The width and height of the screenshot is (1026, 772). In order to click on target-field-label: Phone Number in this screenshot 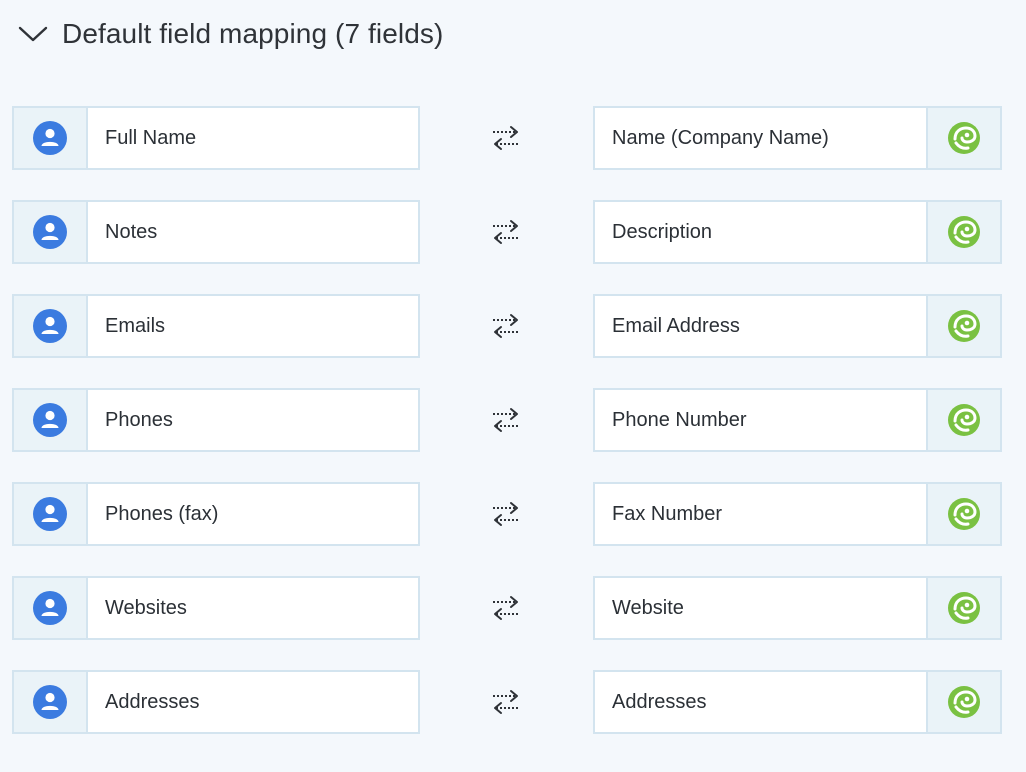, I will do `click(679, 419)`.